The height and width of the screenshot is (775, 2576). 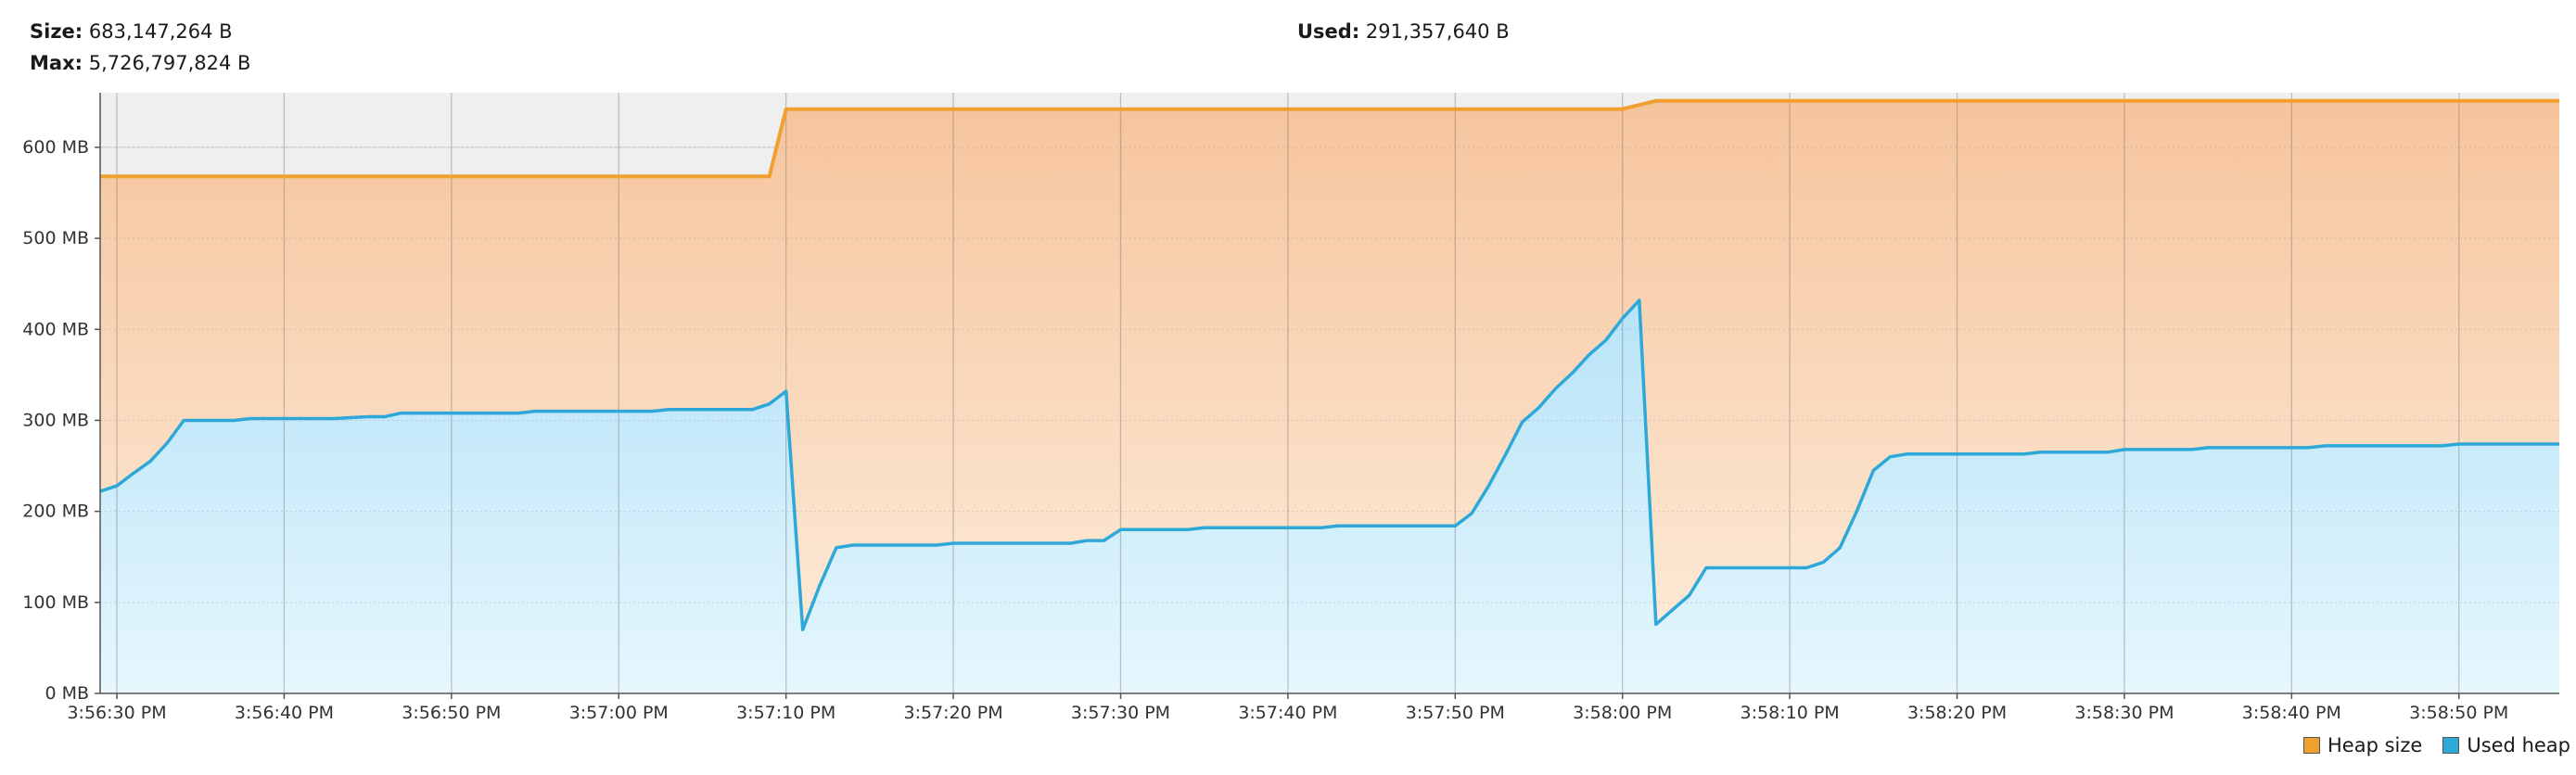 I want to click on y-tick-label: 300 MB, so click(x=55, y=420).